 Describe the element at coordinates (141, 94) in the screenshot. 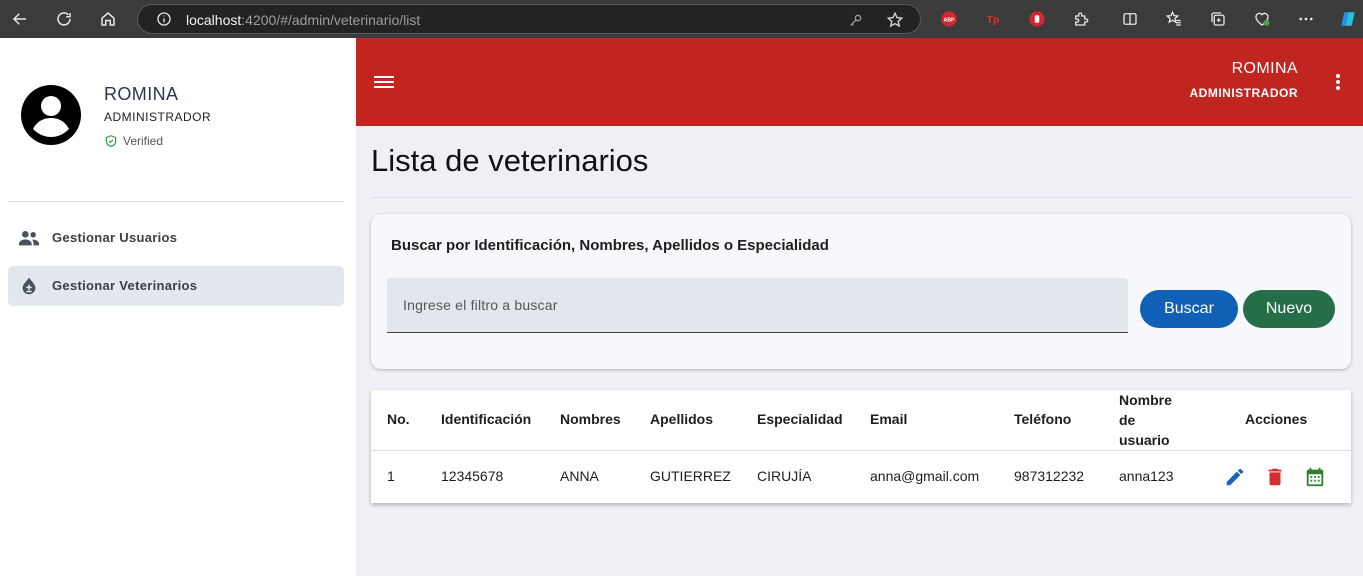

I see `sidebar-user-name: ROMINA` at that location.